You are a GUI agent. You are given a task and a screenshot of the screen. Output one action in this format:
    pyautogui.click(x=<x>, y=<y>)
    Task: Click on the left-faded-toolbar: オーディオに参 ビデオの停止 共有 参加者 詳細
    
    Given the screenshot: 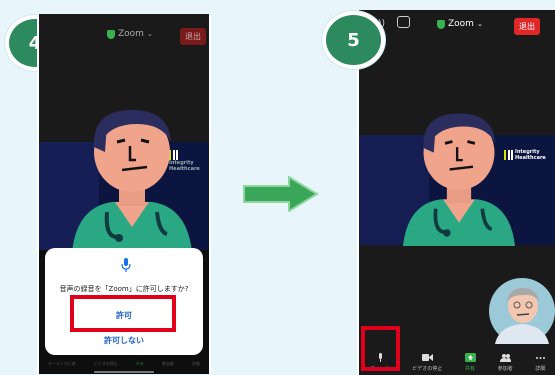 What is the action you would take?
    pyautogui.click(x=124, y=362)
    